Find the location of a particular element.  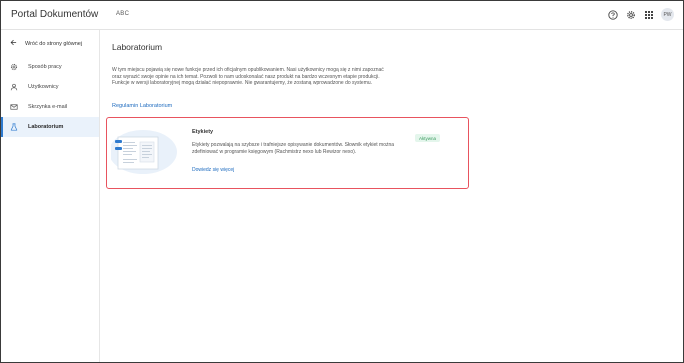

sidebar-item-label: Laboratorium is located at coordinates (46, 127).